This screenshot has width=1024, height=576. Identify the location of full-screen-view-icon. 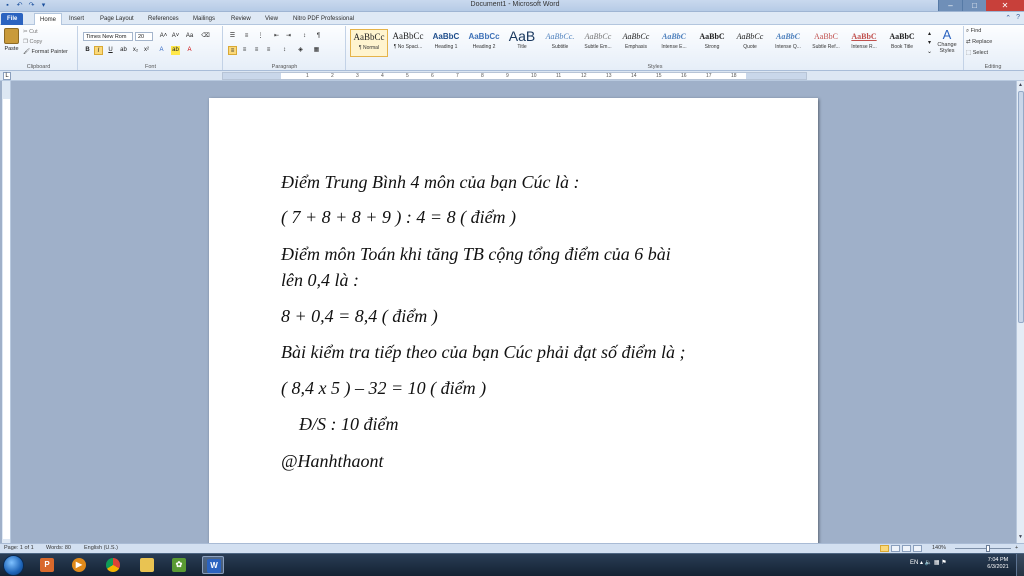
(895, 548).